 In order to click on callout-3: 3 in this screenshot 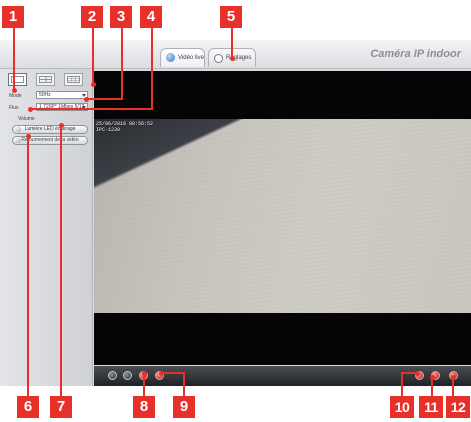, I will do `click(121, 17)`.